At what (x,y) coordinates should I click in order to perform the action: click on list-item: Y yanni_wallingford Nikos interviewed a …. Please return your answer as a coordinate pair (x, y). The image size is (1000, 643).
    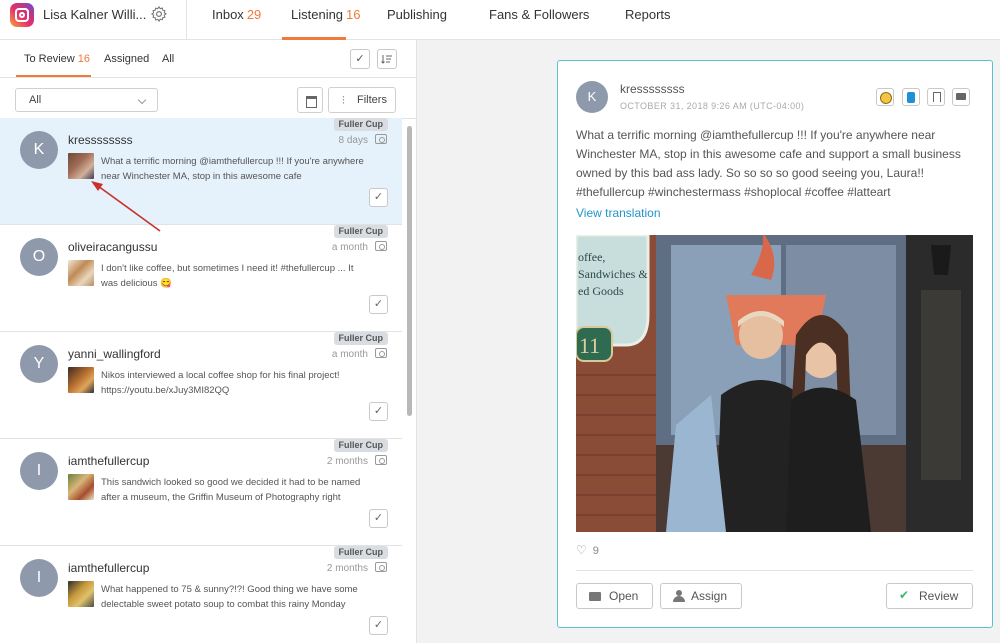
    Looking at the image, I should click on (201, 385).